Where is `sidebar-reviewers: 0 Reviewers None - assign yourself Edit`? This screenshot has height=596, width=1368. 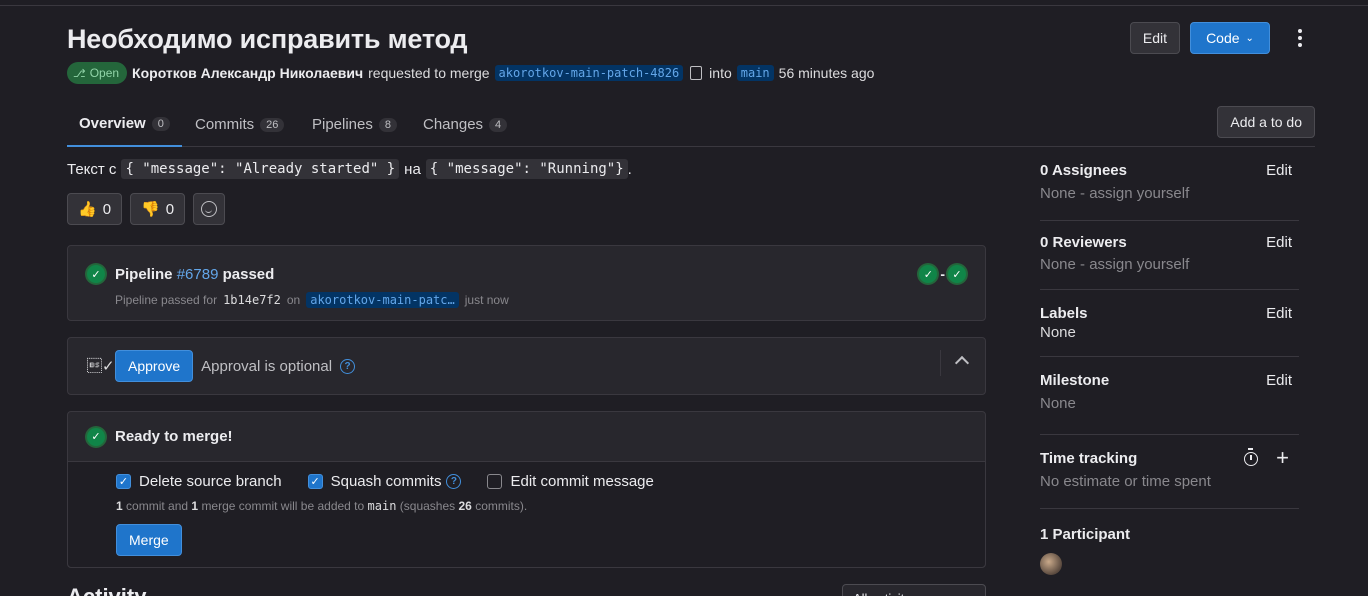 sidebar-reviewers: 0 Reviewers None - assign yourself Edit is located at coordinates (1169, 262).